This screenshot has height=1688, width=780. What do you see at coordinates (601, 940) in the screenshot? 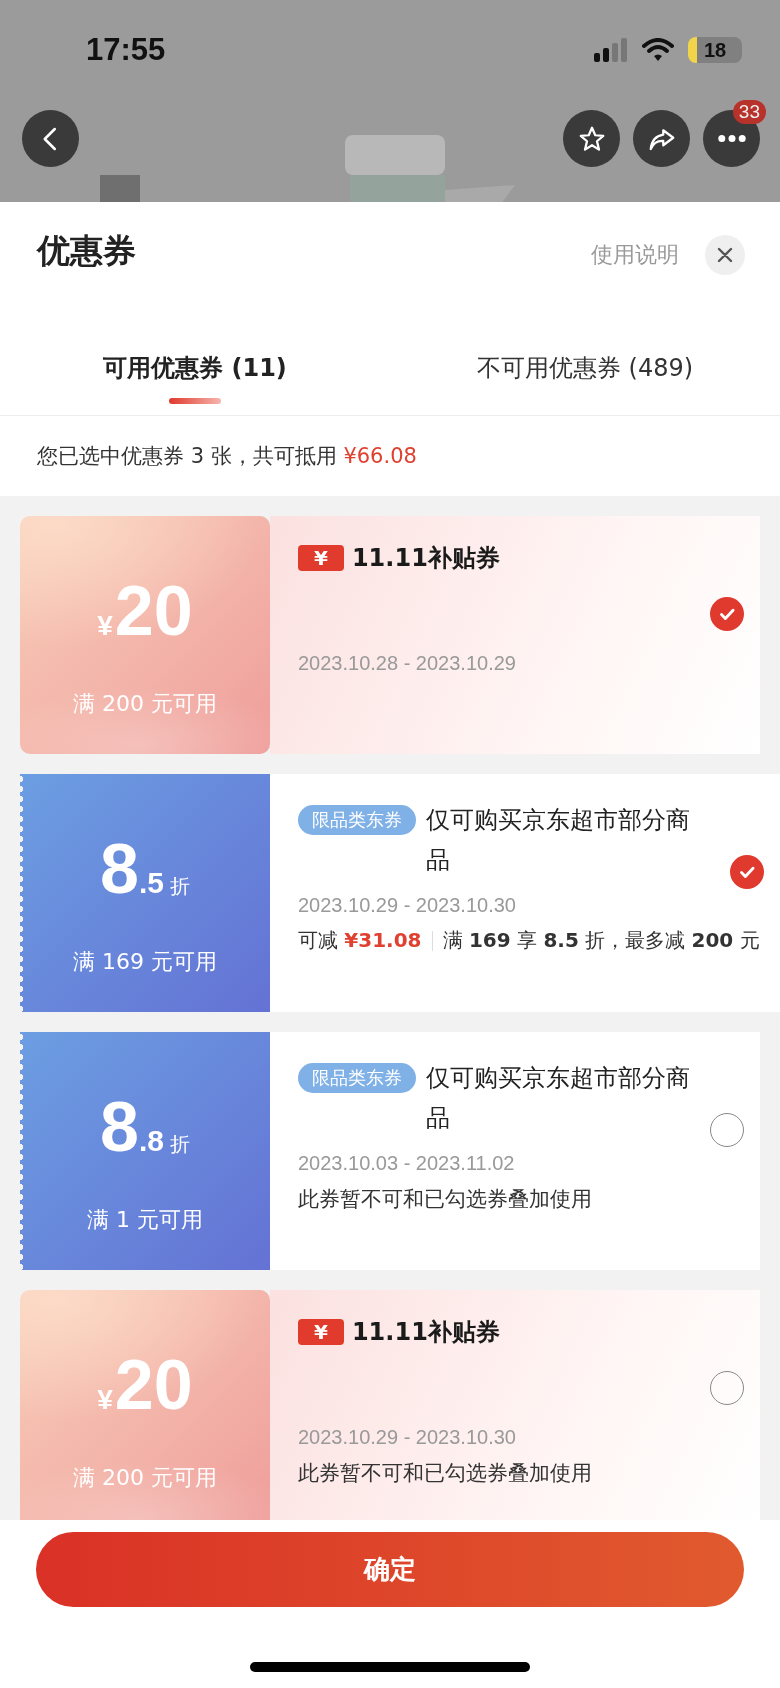
I see `discount-rule: 满 169 享 8.5 折，最多减 200 元` at bounding box center [601, 940].